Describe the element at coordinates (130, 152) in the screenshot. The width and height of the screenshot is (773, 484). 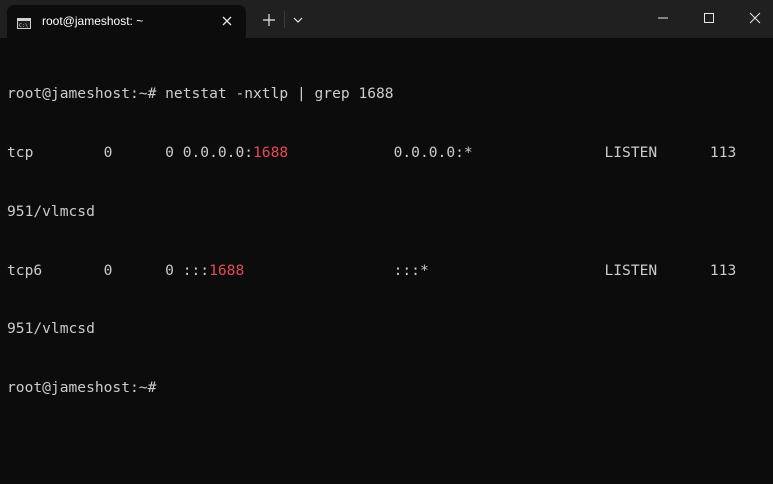
I see `output-text: tcp 0 0 0.0.0.0:` at that location.